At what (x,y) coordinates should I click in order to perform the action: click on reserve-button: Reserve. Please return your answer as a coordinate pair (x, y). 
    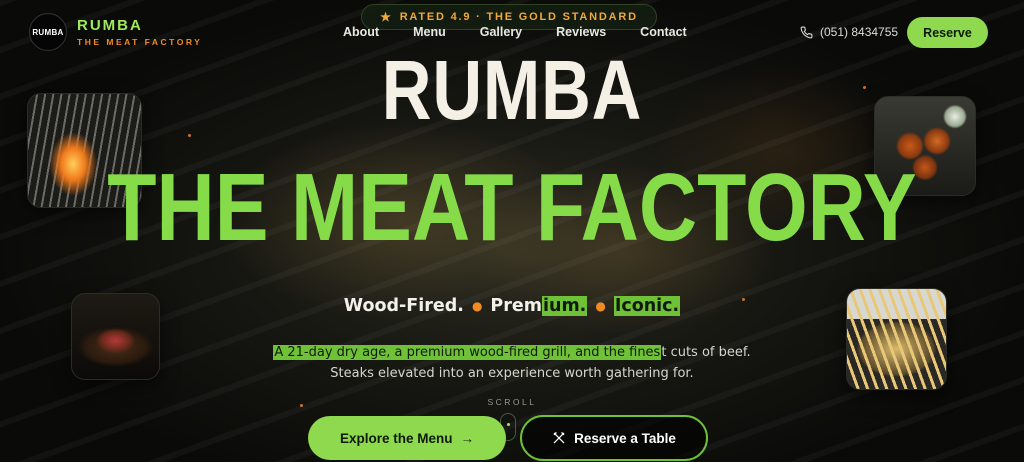
    Looking at the image, I should click on (947, 32).